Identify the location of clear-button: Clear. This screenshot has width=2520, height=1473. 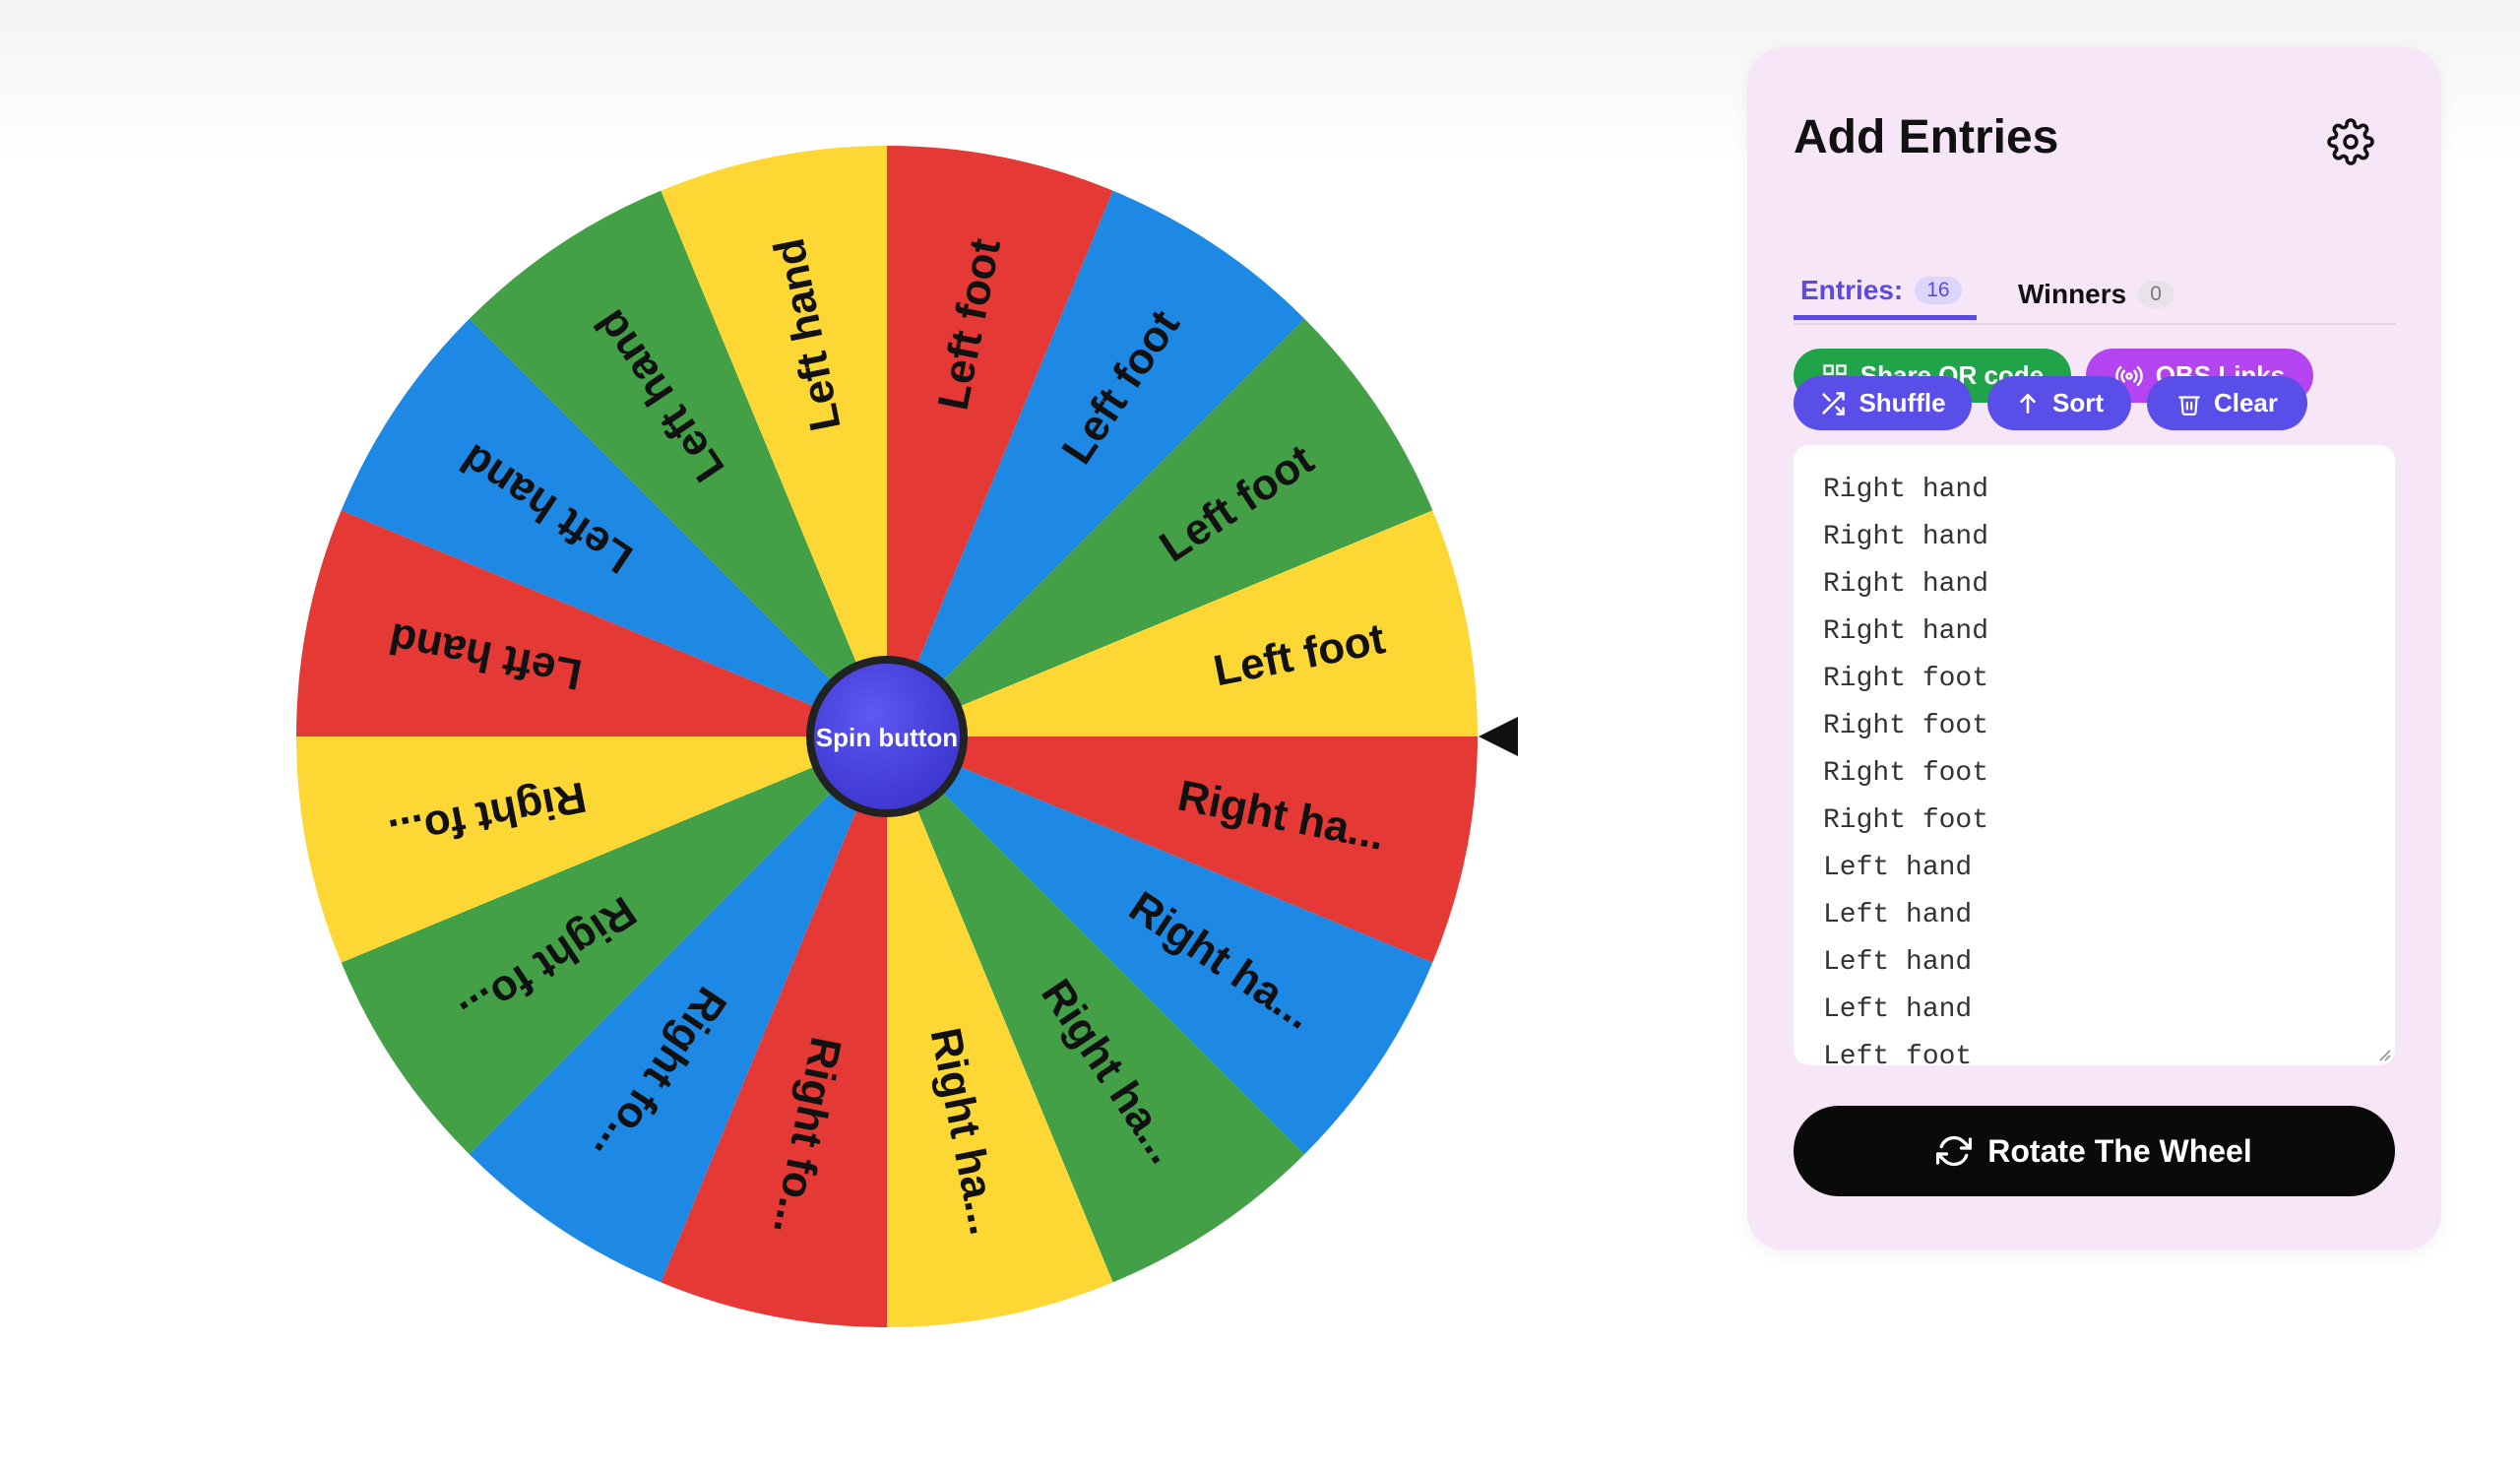
(2227, 403).